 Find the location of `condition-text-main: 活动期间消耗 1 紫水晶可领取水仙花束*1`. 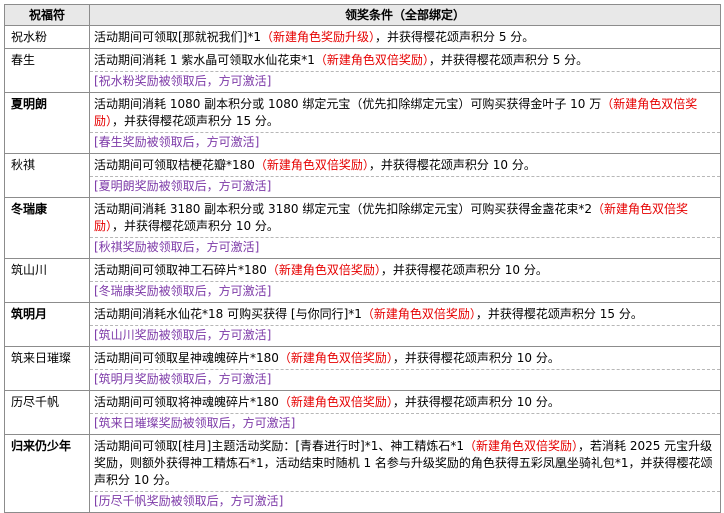

condition-text-main: 活动期间消耗 1 紫水晶可领取水仙花束*1 is located at coordinates (204, 60).